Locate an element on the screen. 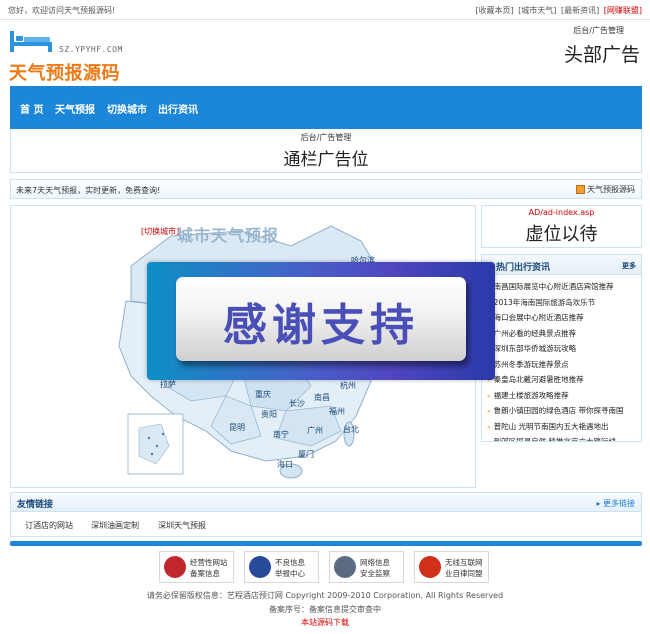 The height and width of the screenshot is (634, 650). city-xiamen: 厦门 is located at coordinates (306, 454).